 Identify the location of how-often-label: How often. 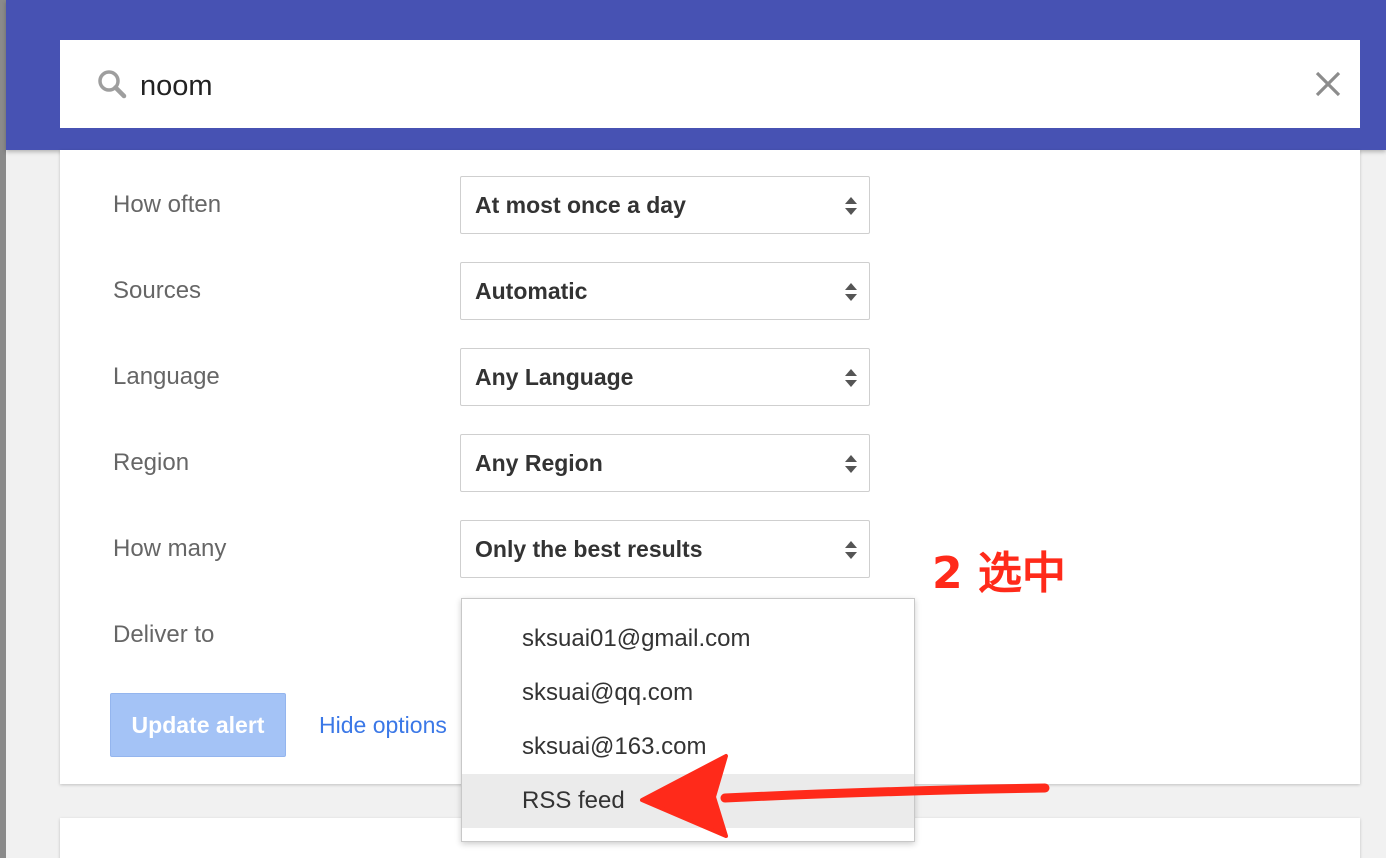
(167, 204).